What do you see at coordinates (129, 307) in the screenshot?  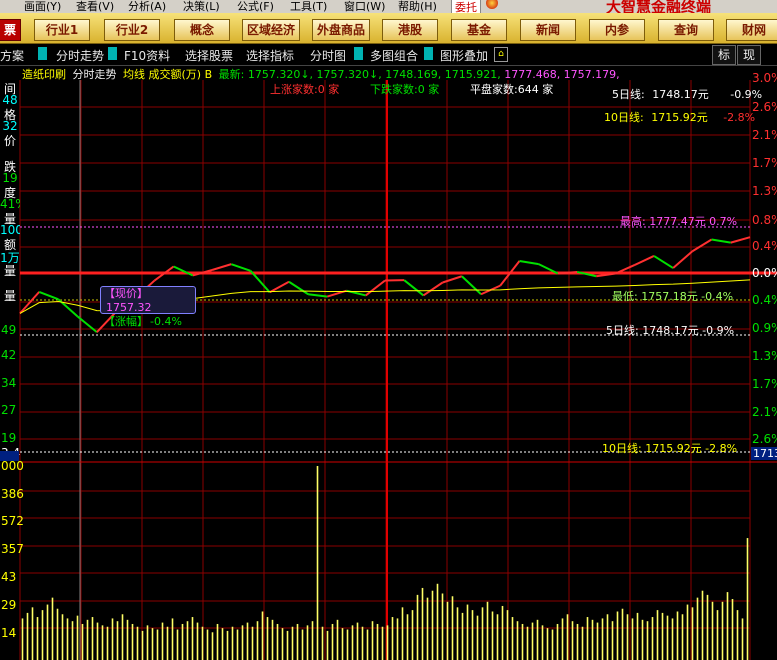 I see `tip-price-value: 1757.32` at bounding box center [129, 307].